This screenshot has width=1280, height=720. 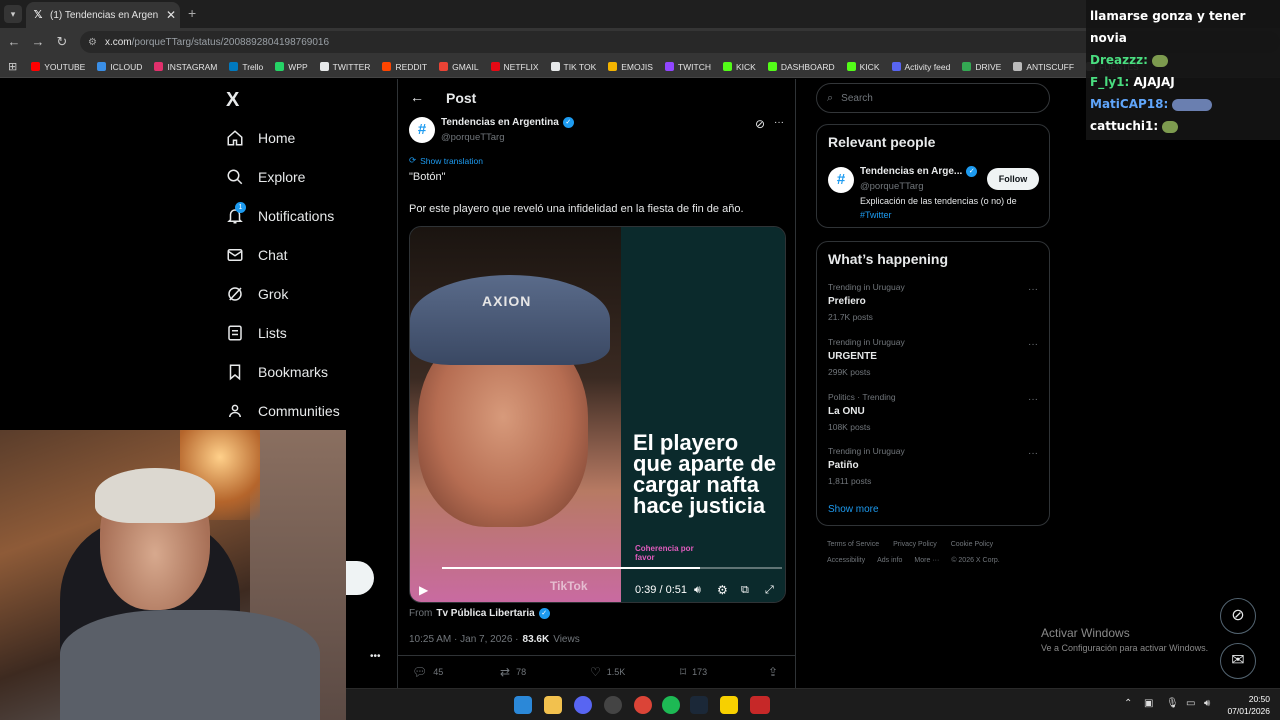 What do you see at coordinates (919, 171) in the screenshot?
I see `relevant-name-row: Tendencias en Arge... ✓` at bounding box center [919, 171].